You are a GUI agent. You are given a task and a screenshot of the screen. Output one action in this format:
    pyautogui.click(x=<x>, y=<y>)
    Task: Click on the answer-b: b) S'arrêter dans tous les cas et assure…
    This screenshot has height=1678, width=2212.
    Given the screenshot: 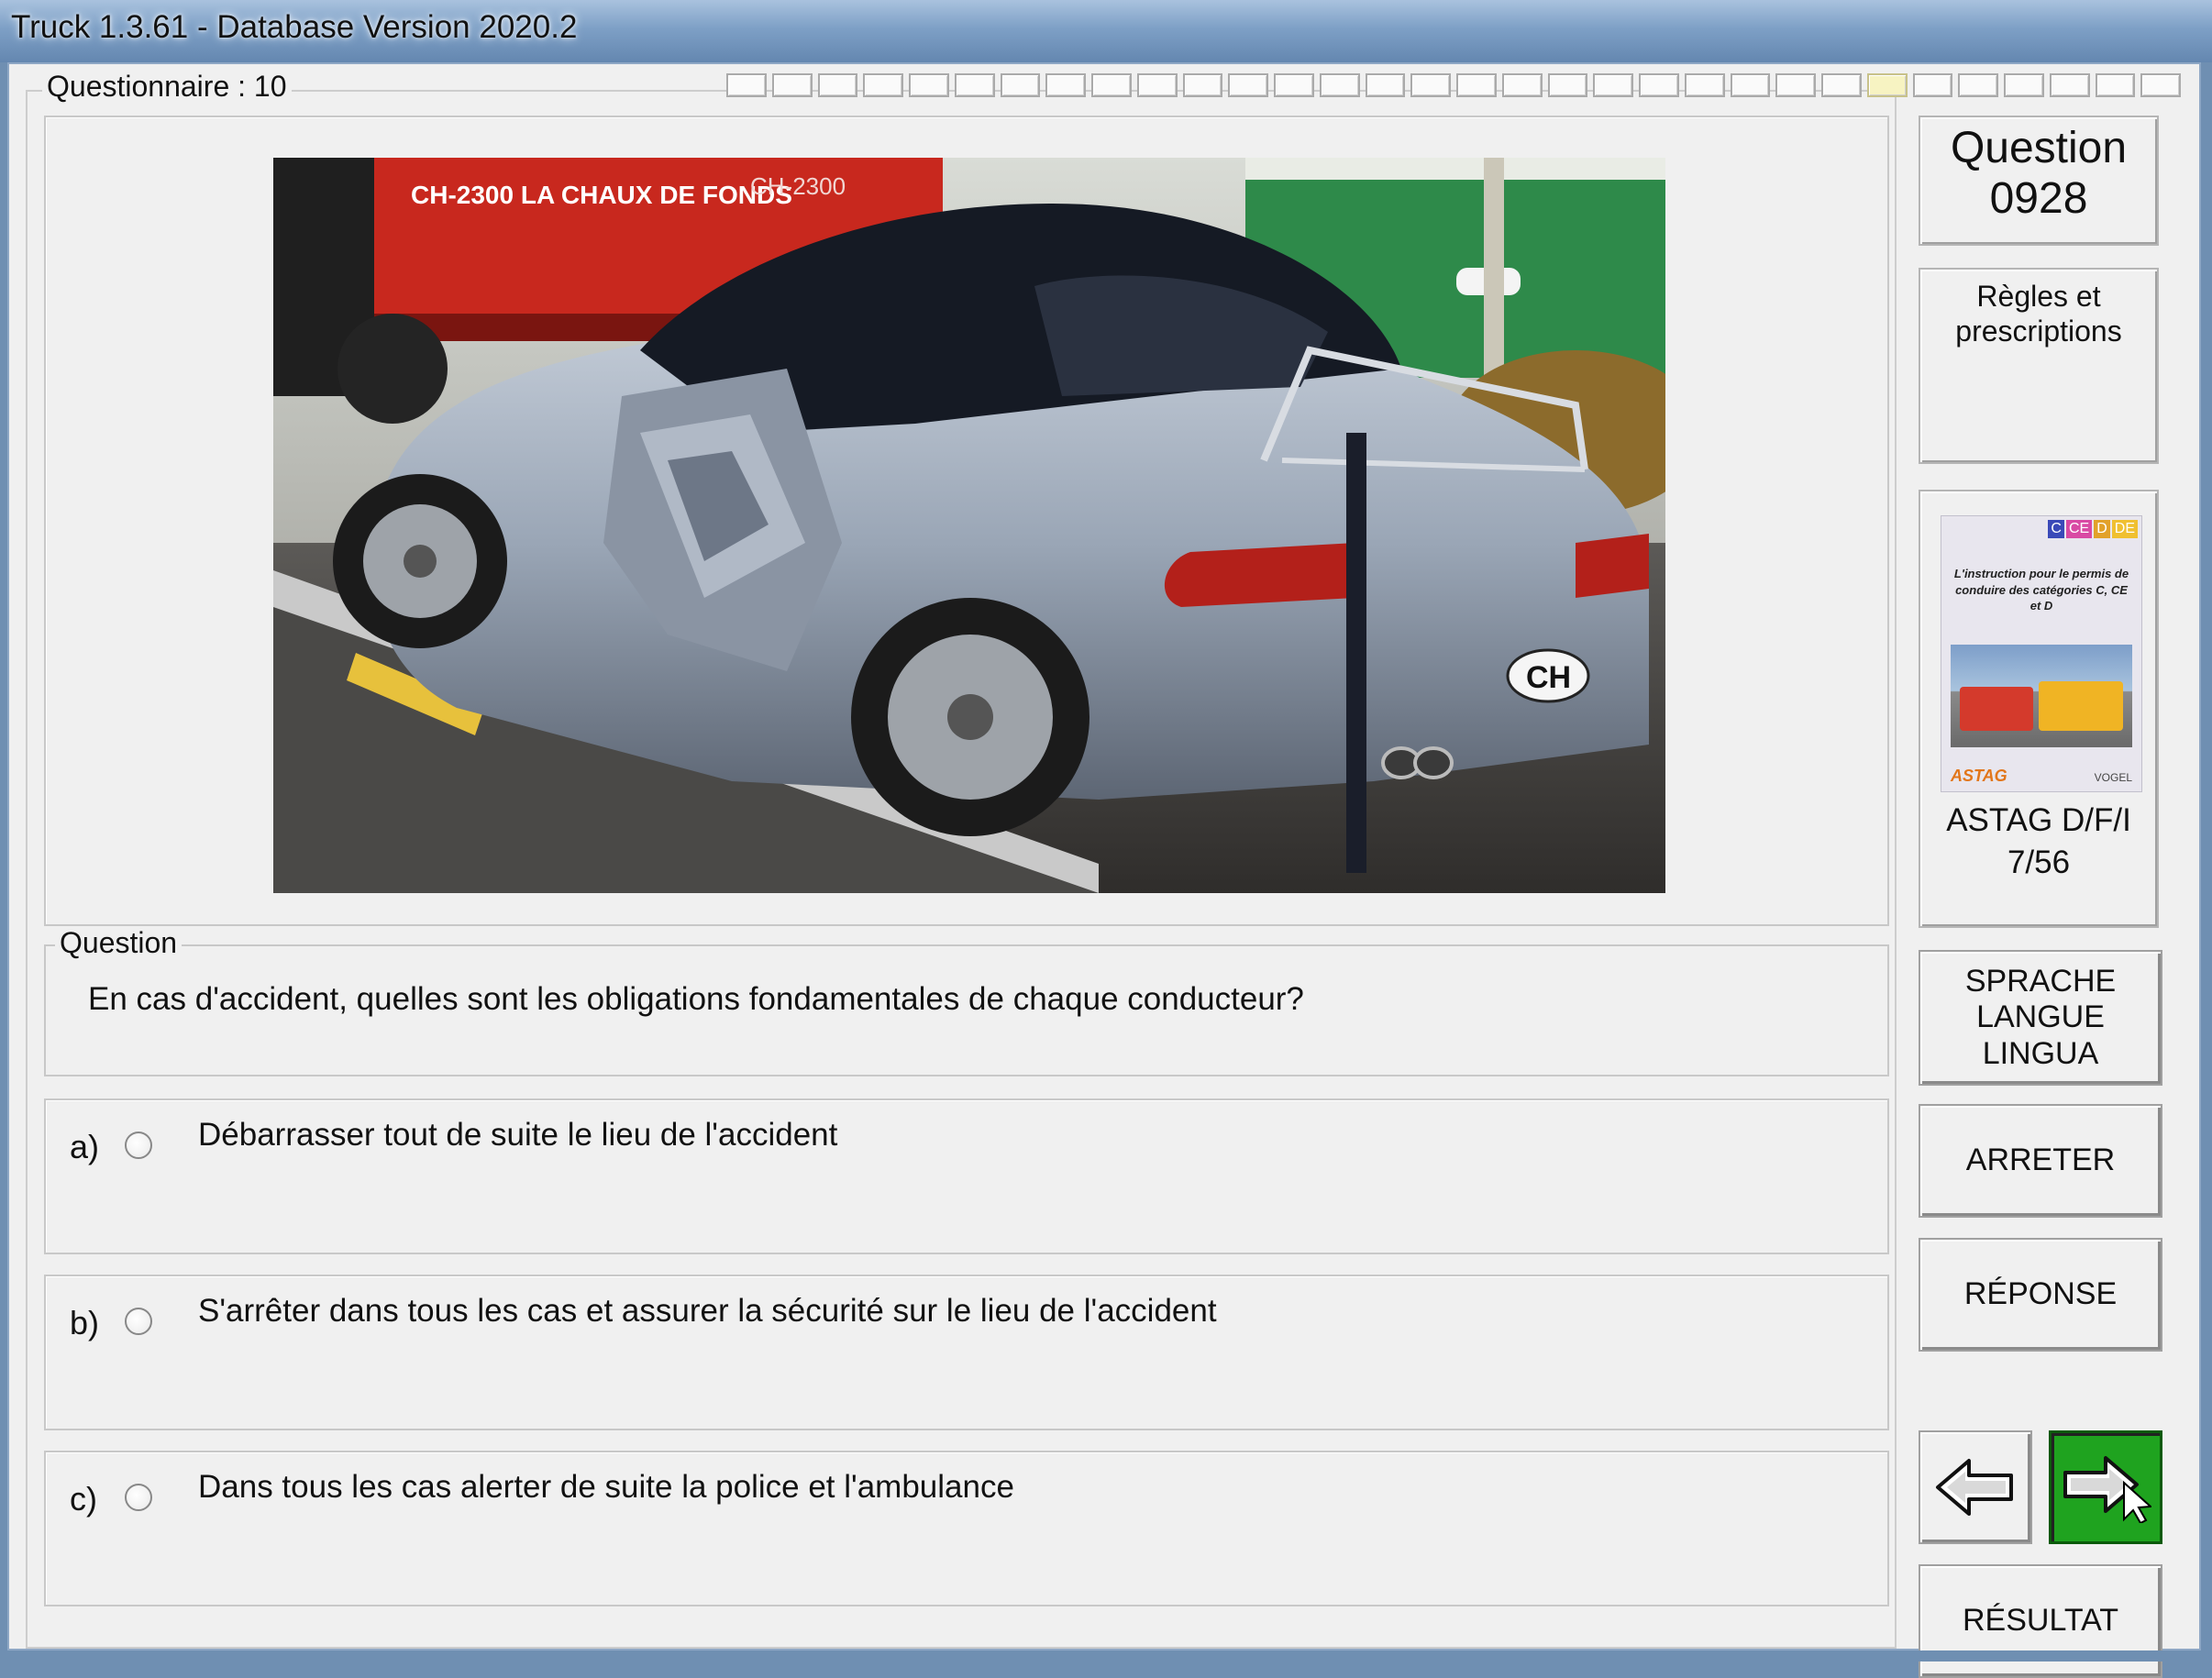 What is the action you would take?
    pyautogui.click(x=966, y=1352)
    